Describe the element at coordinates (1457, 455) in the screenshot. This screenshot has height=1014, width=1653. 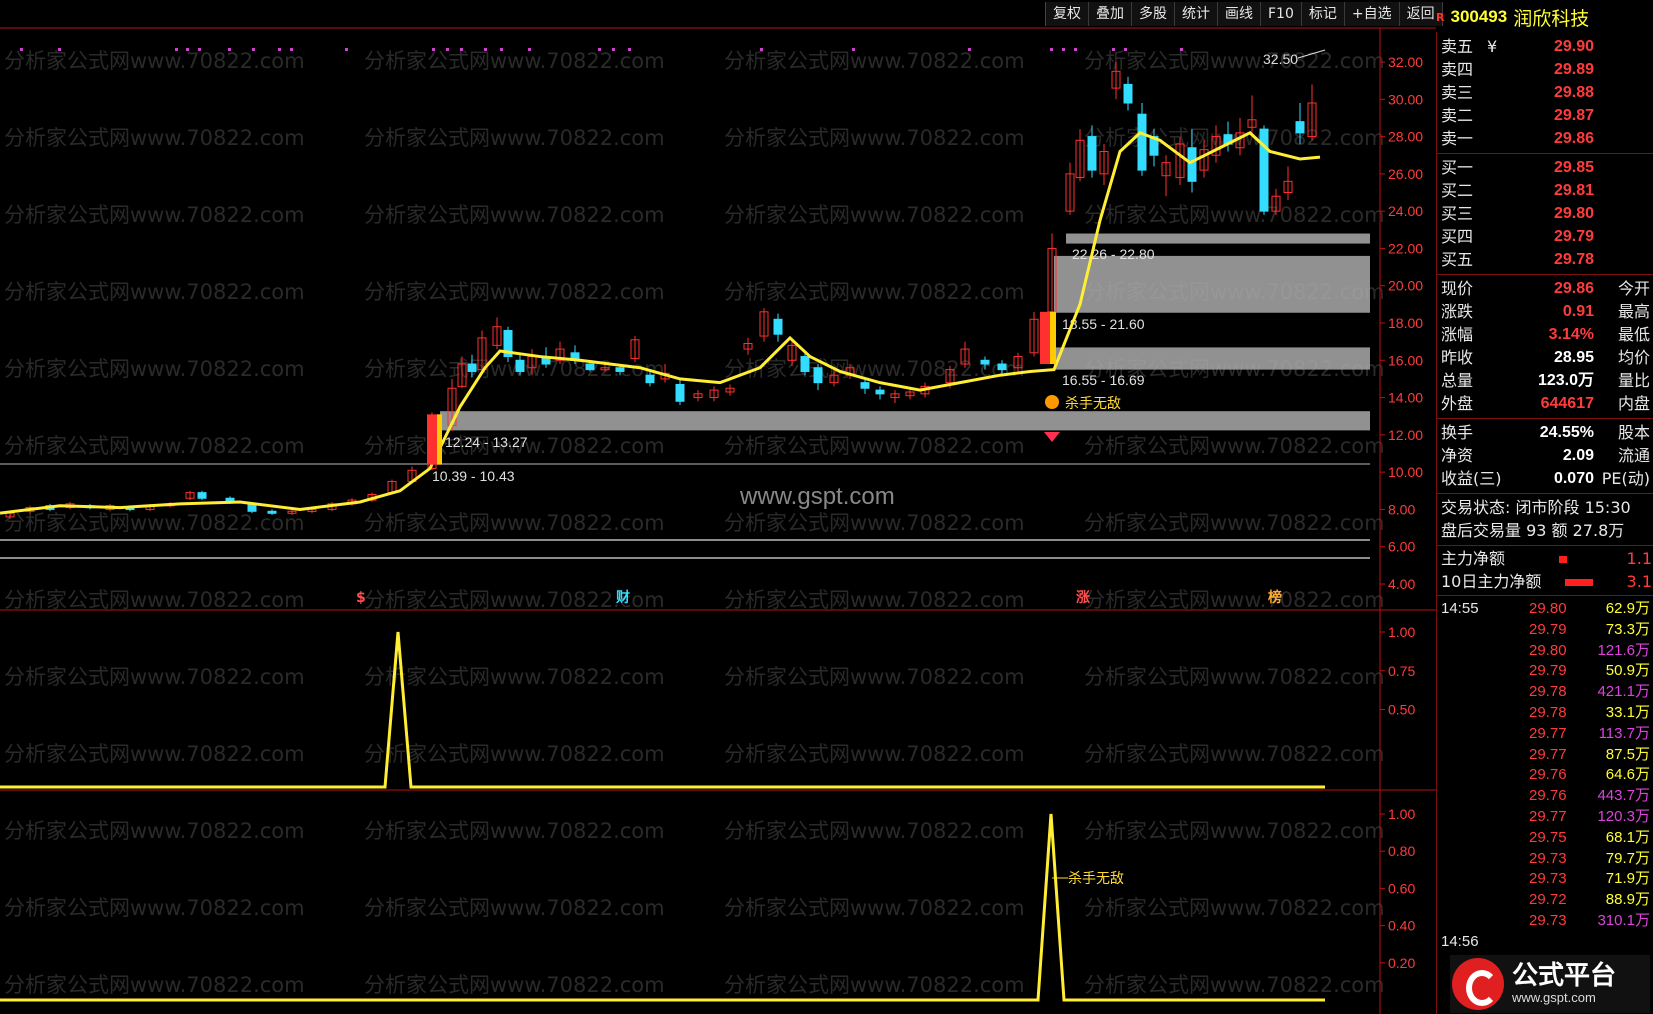
I see `fundamental-label: 净资` at that location.